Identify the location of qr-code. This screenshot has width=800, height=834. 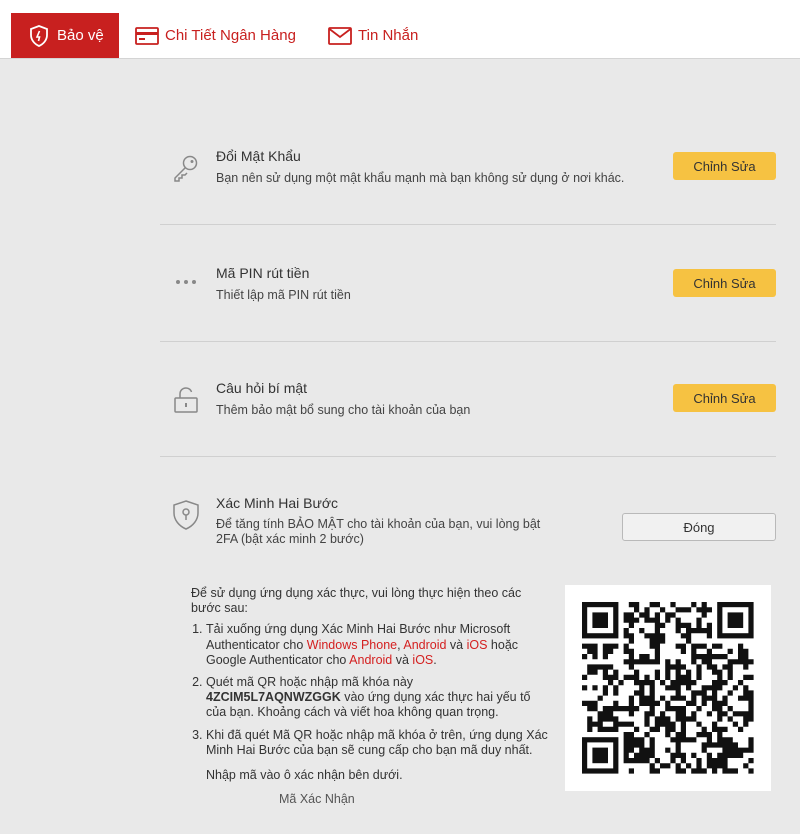
(668, 688).